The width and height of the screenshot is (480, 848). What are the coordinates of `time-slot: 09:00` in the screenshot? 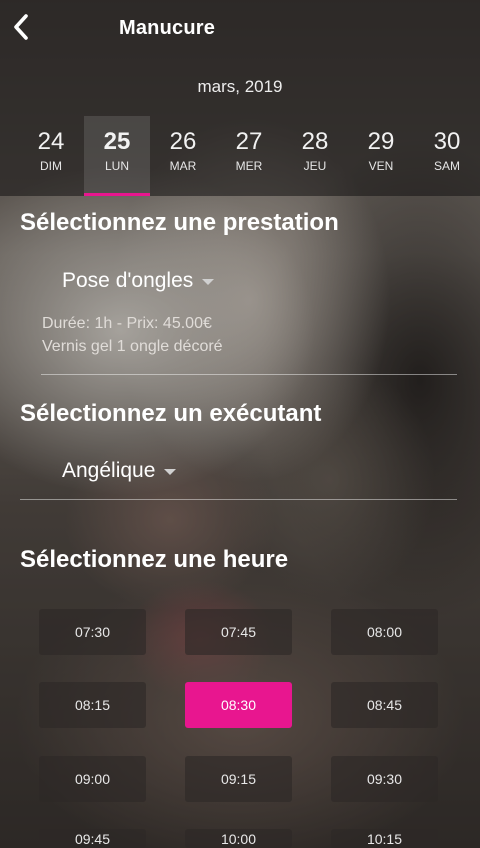 It's located at (92, 779).